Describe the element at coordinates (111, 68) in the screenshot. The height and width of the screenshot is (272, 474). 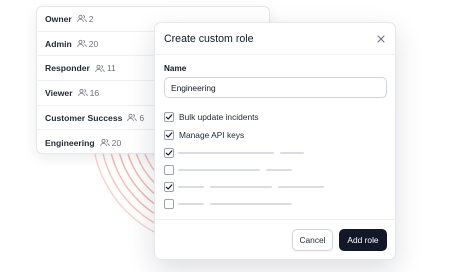
I see `role-member-count: 11` at that location.